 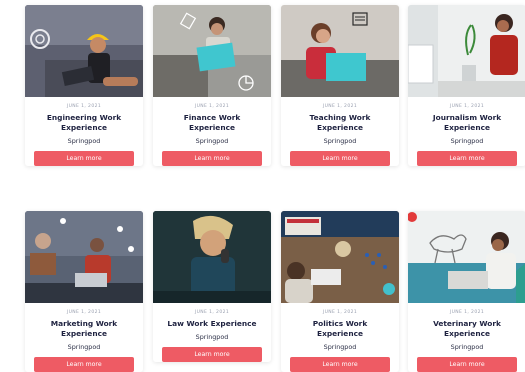 What do you see at coordinates (340, 257) in the screenshot?
I see `card-image-politics` at bounding box center [340, 257].